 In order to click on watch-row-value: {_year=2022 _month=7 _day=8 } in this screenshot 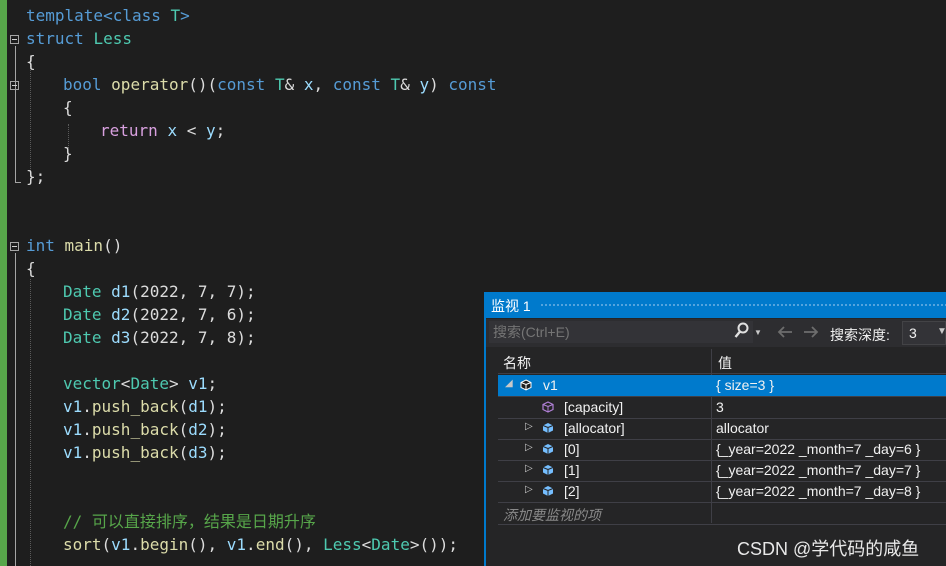, I will do `click(818, 491)`.